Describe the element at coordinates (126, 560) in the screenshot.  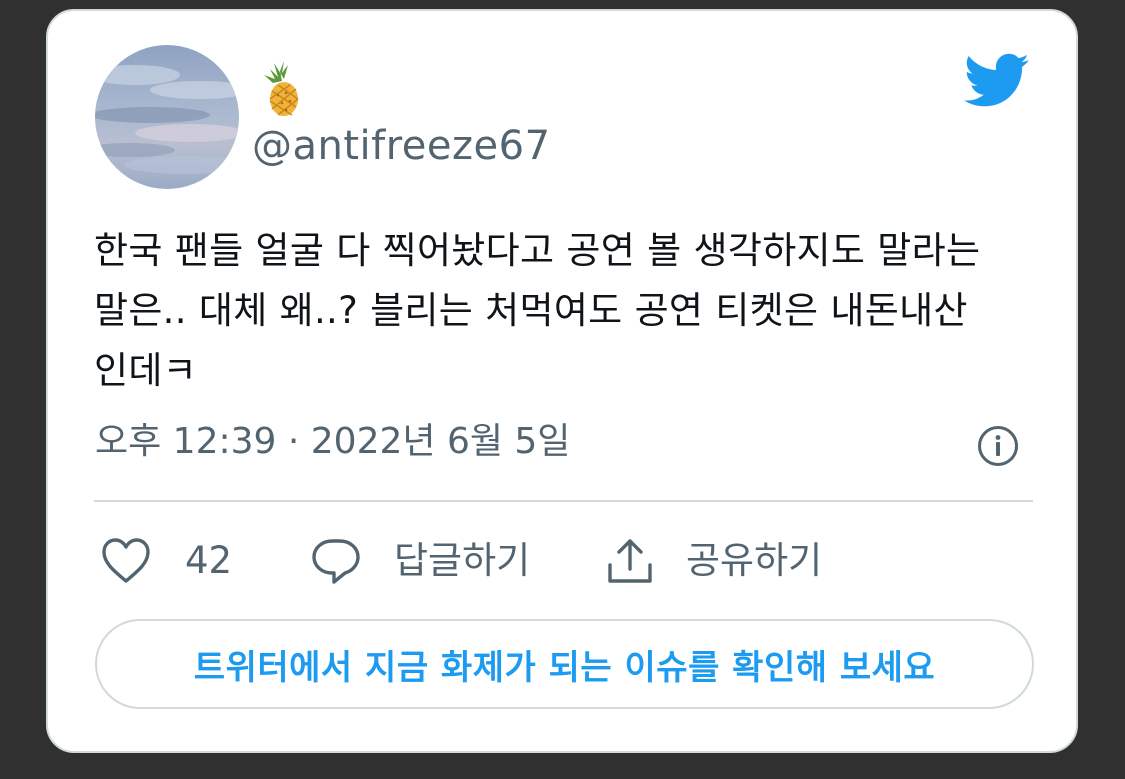
I see `heart-icon` at that location.